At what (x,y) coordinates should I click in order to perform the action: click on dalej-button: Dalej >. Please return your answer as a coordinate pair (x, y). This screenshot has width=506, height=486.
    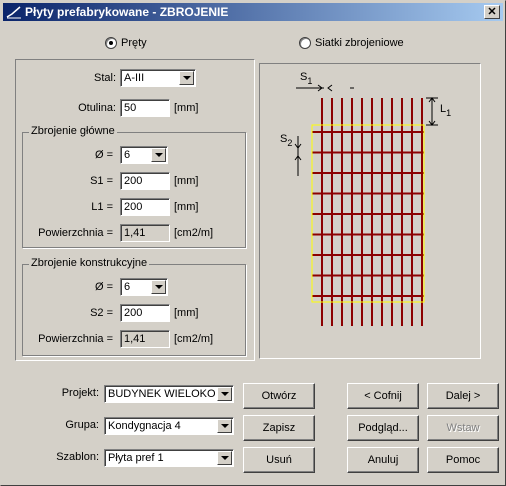
    Looking at the image, I should click on (463, 396).